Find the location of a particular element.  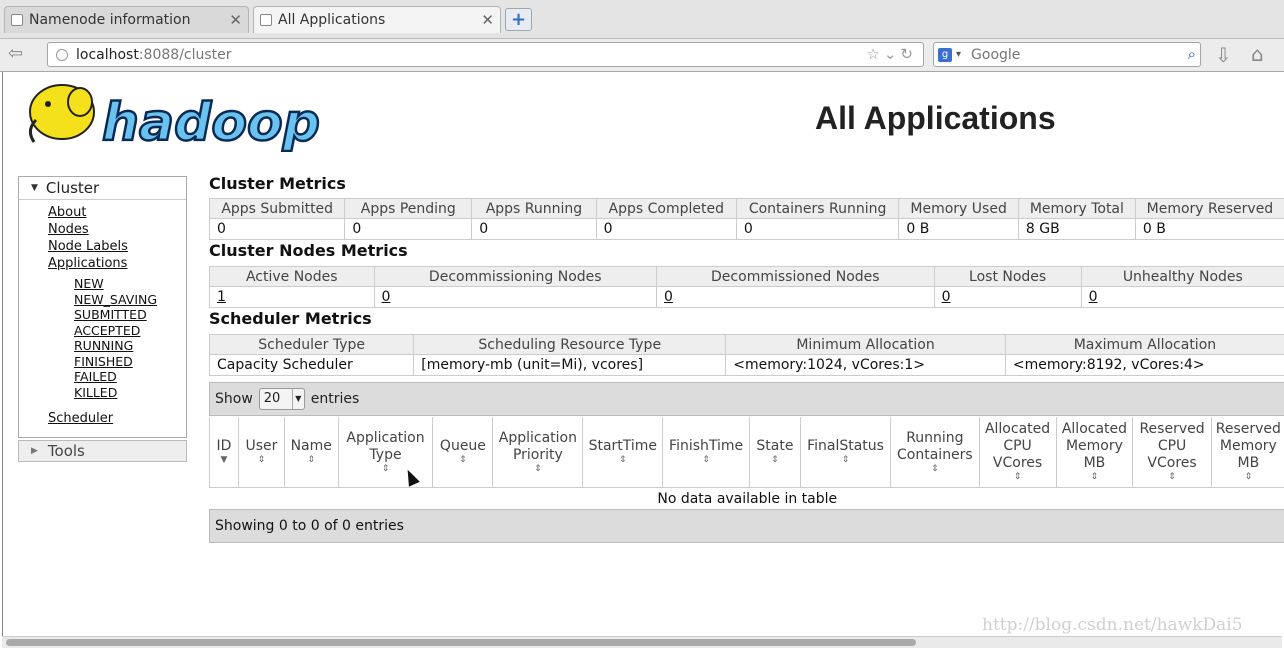

back-icon: ⇦ is located at coordinates (15, 53).